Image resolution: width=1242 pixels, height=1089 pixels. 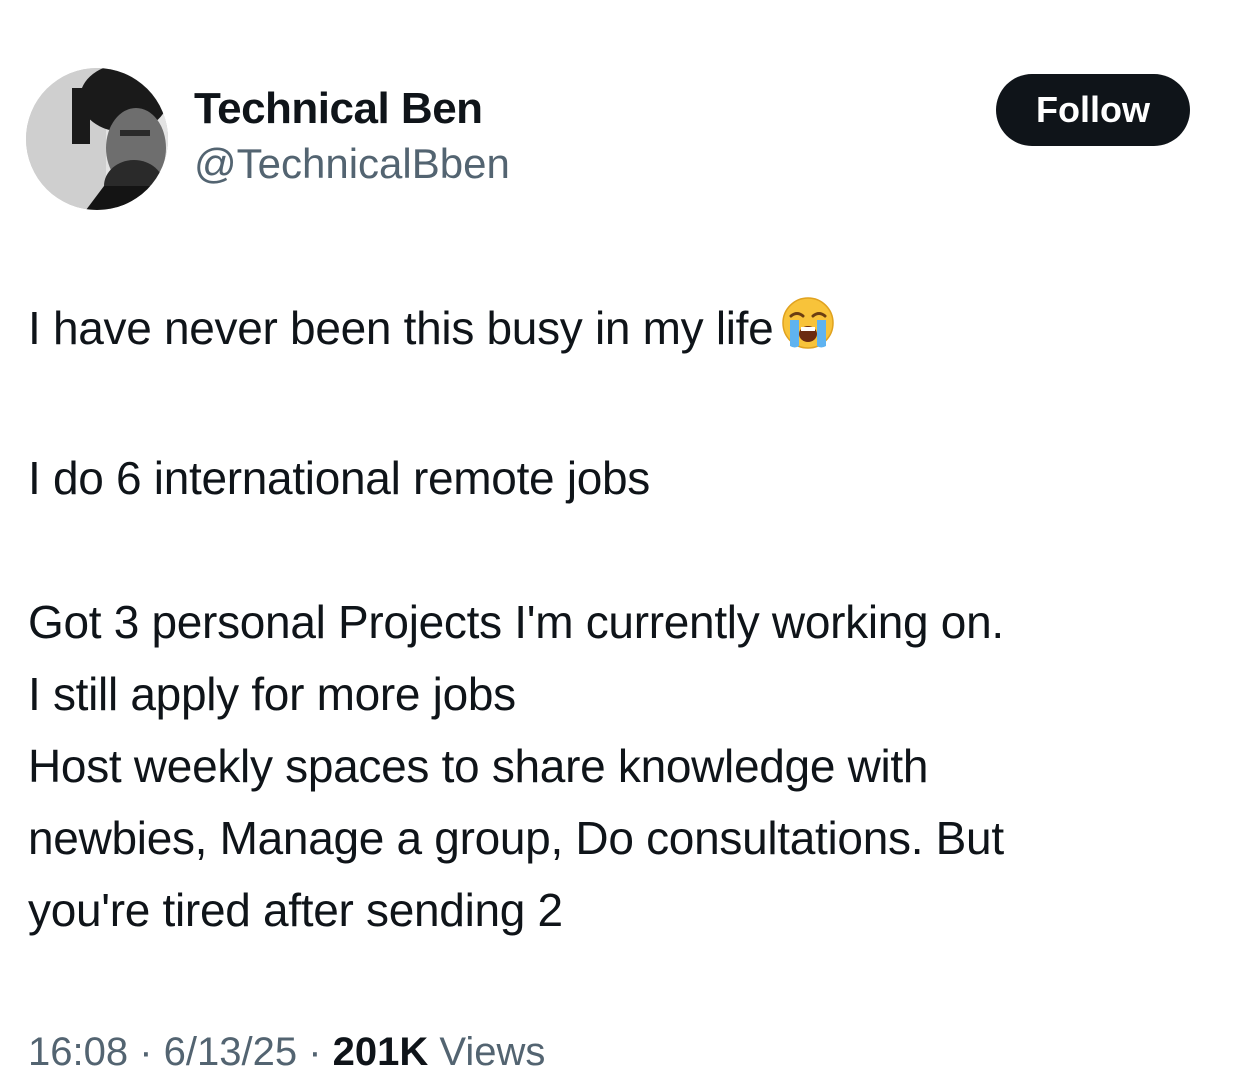 I want to click on tweet-line: I still apply for more jobs, so click(x=272, y=694).